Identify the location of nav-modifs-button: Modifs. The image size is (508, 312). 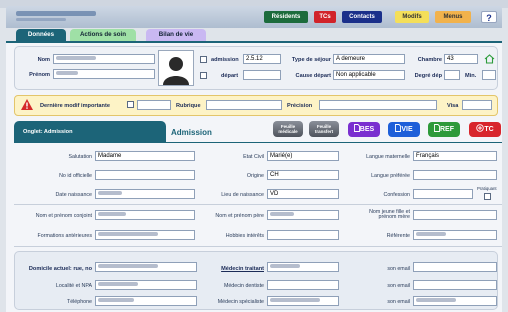
(412, 17).